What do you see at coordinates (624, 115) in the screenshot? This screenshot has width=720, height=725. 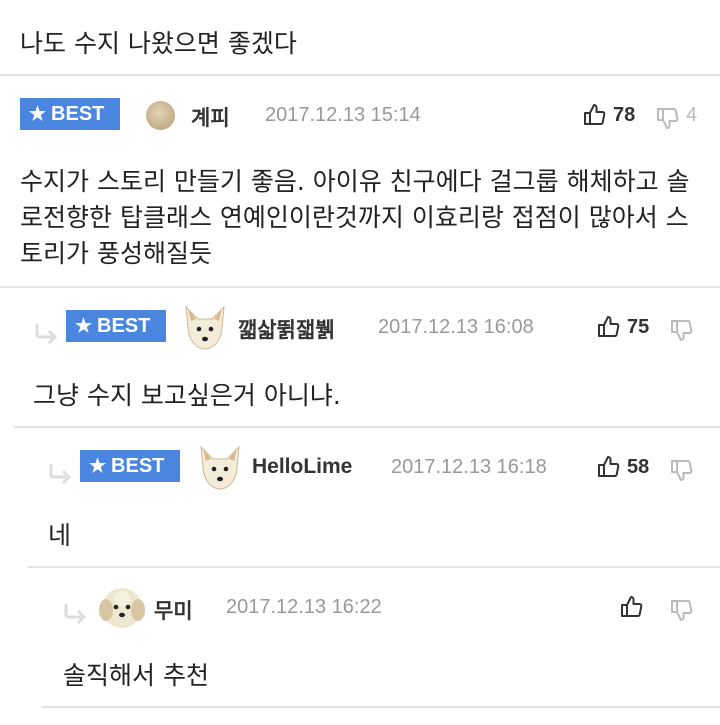 I see `like-count: 78` at bounding box center [624, 115].